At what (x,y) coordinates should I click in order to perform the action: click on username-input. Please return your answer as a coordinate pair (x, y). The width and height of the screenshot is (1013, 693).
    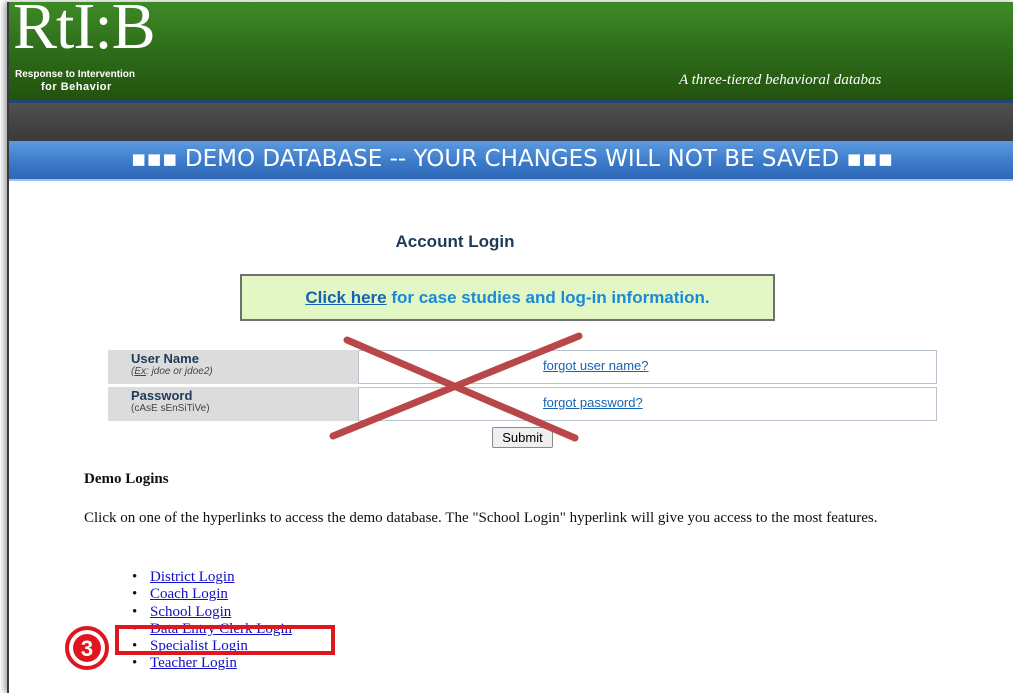
    Looking at the image, I should click on (451, 367).